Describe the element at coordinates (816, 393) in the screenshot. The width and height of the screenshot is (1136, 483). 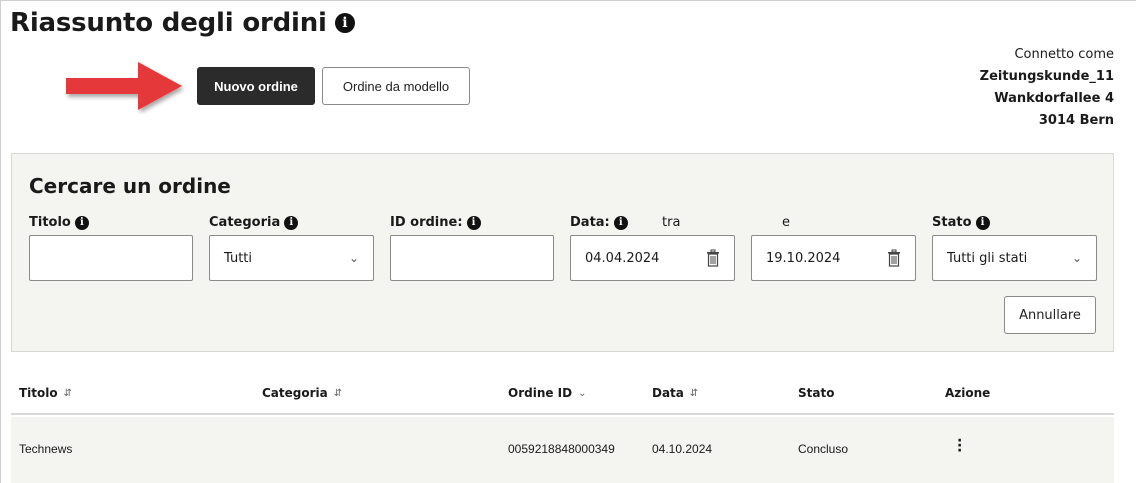
I see `column-header-status: Stato` at that location.